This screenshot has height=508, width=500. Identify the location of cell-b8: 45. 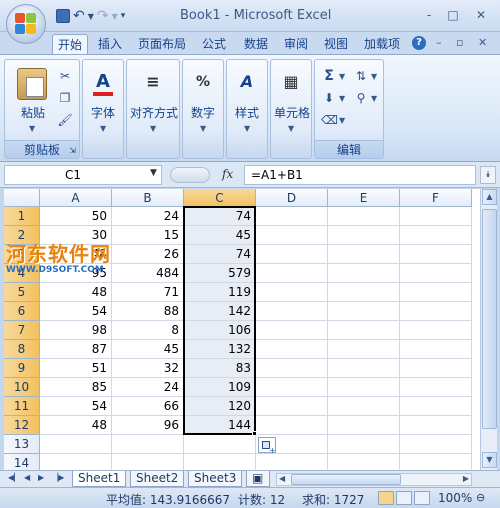
(148, 349).